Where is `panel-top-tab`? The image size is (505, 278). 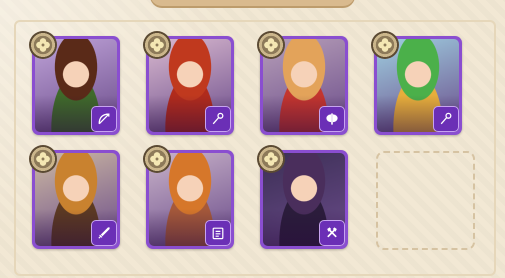 panel-top-tab is located at coordinates (252, 3).